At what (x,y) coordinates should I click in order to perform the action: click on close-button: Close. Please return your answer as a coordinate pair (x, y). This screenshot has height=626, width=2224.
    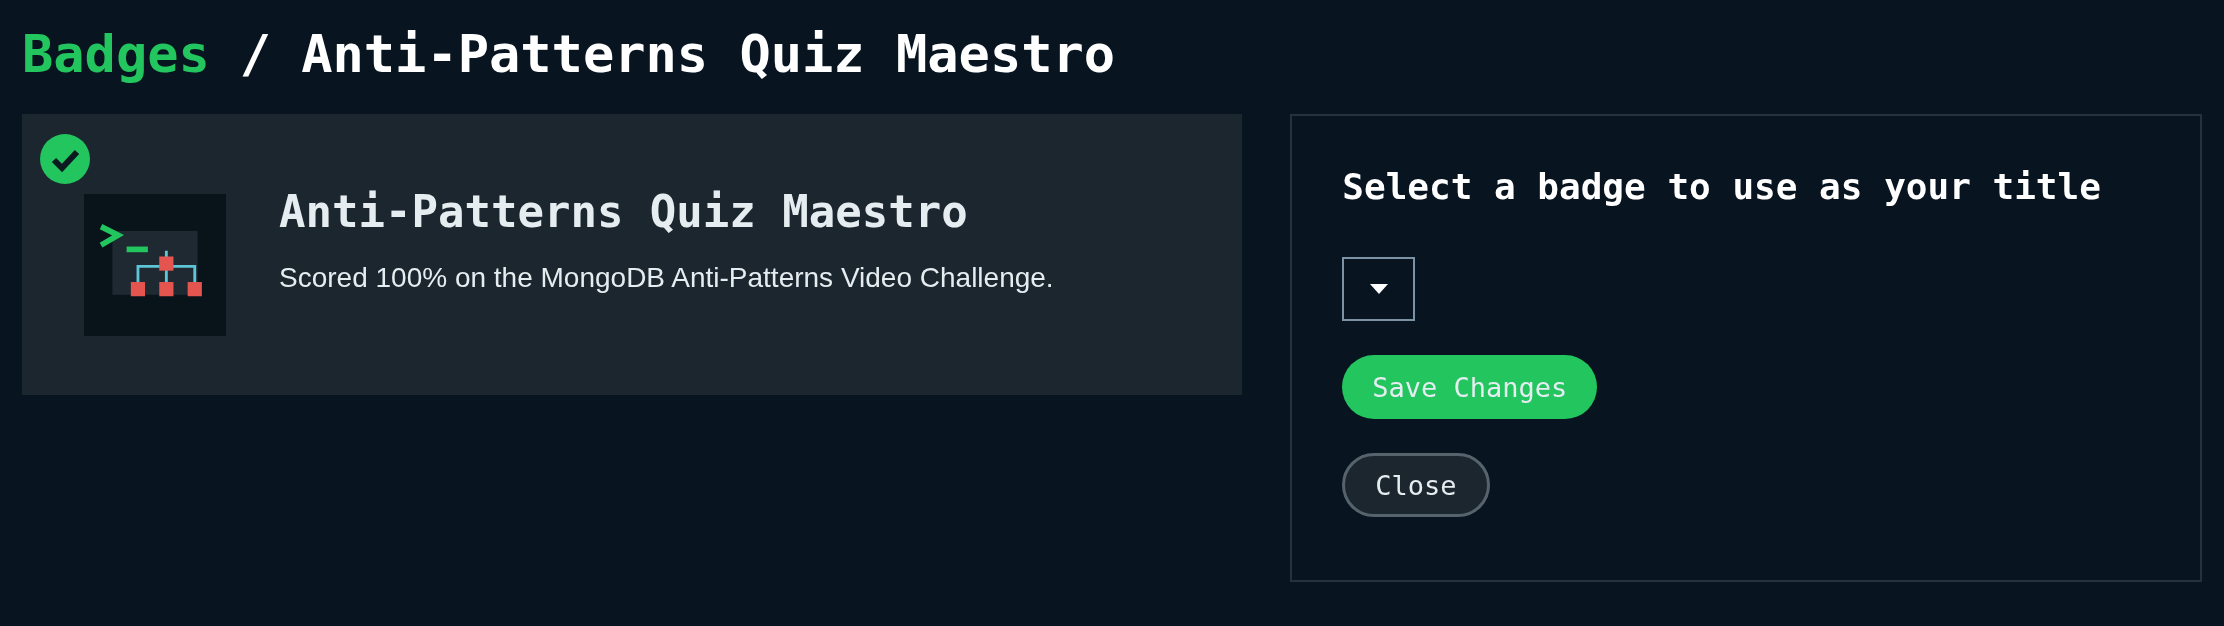
    Looking at the image, I should click on (1416, 485).